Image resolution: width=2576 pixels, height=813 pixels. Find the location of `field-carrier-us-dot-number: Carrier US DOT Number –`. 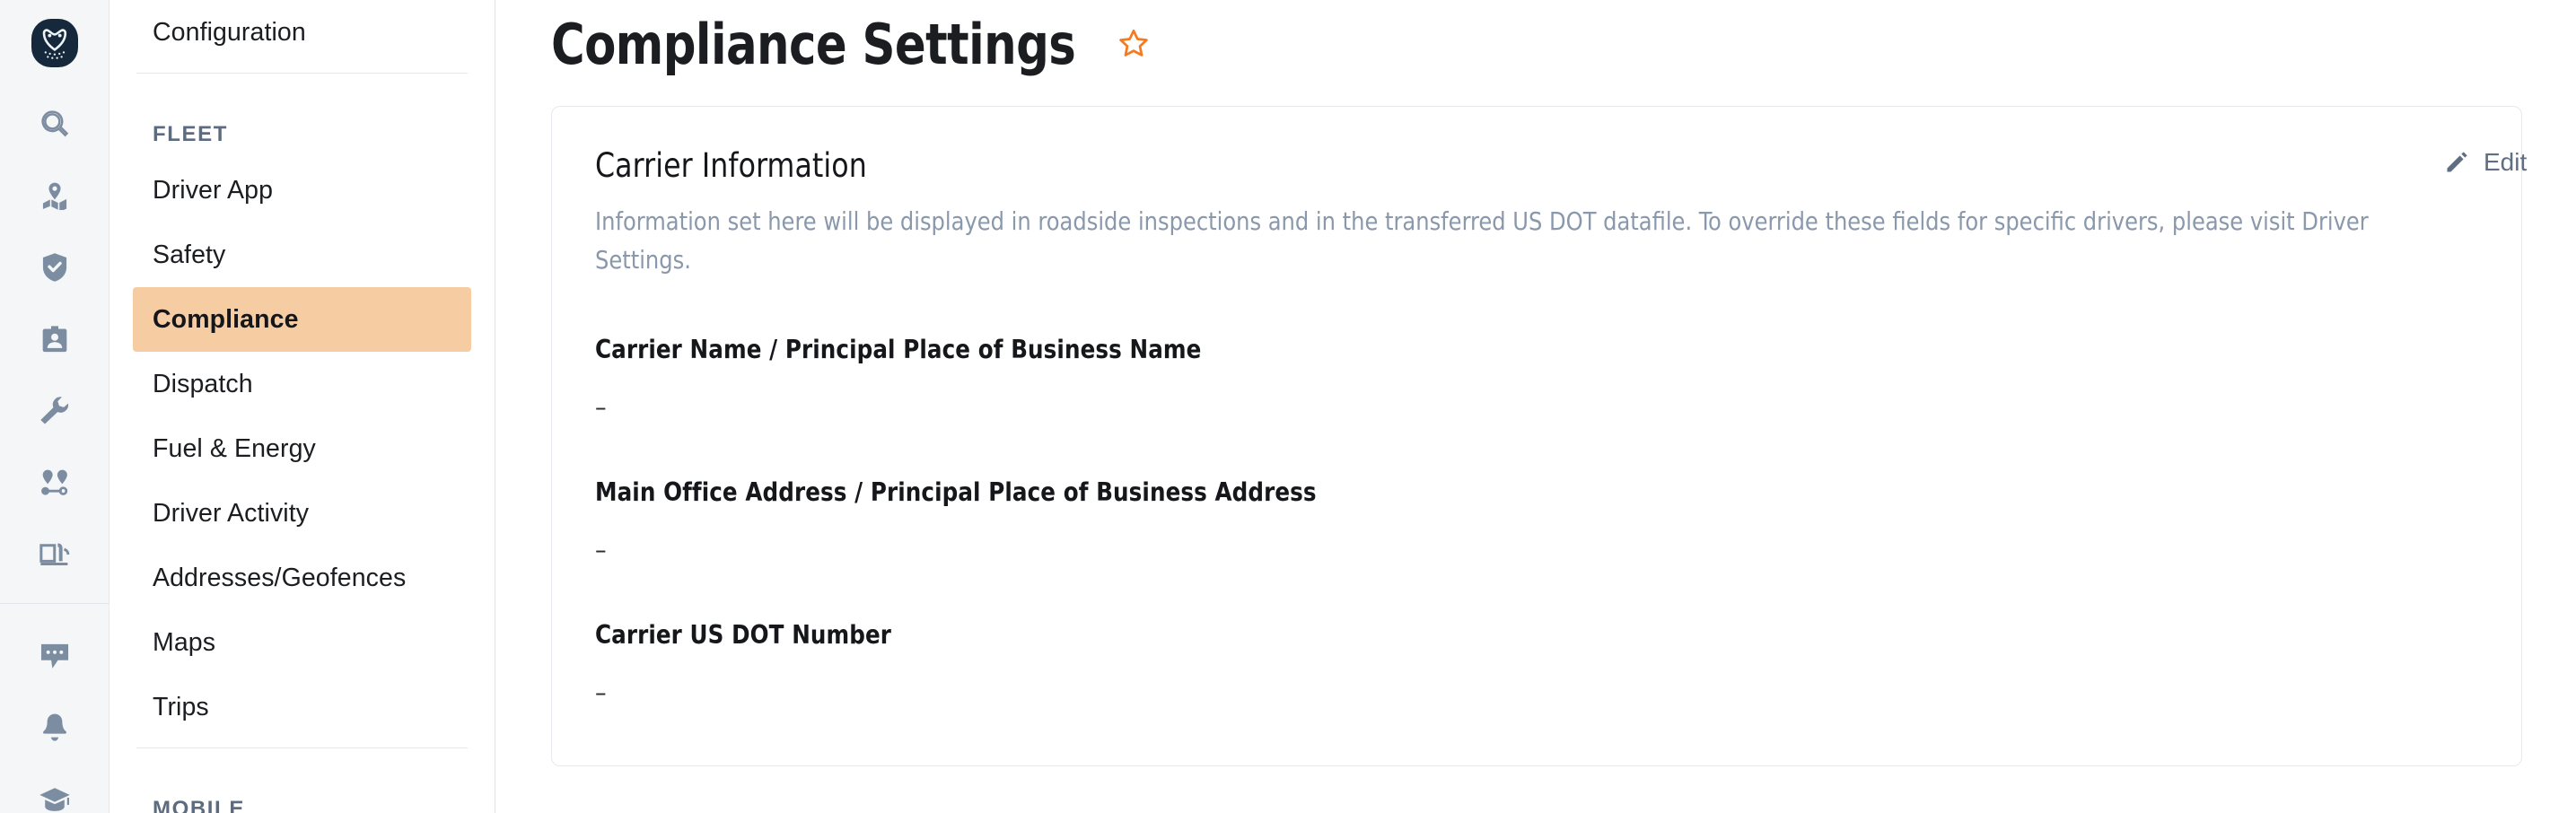

field-carrier-us-dot-number: Carrier US DOT Number – is located at coordinates (1535, 663).